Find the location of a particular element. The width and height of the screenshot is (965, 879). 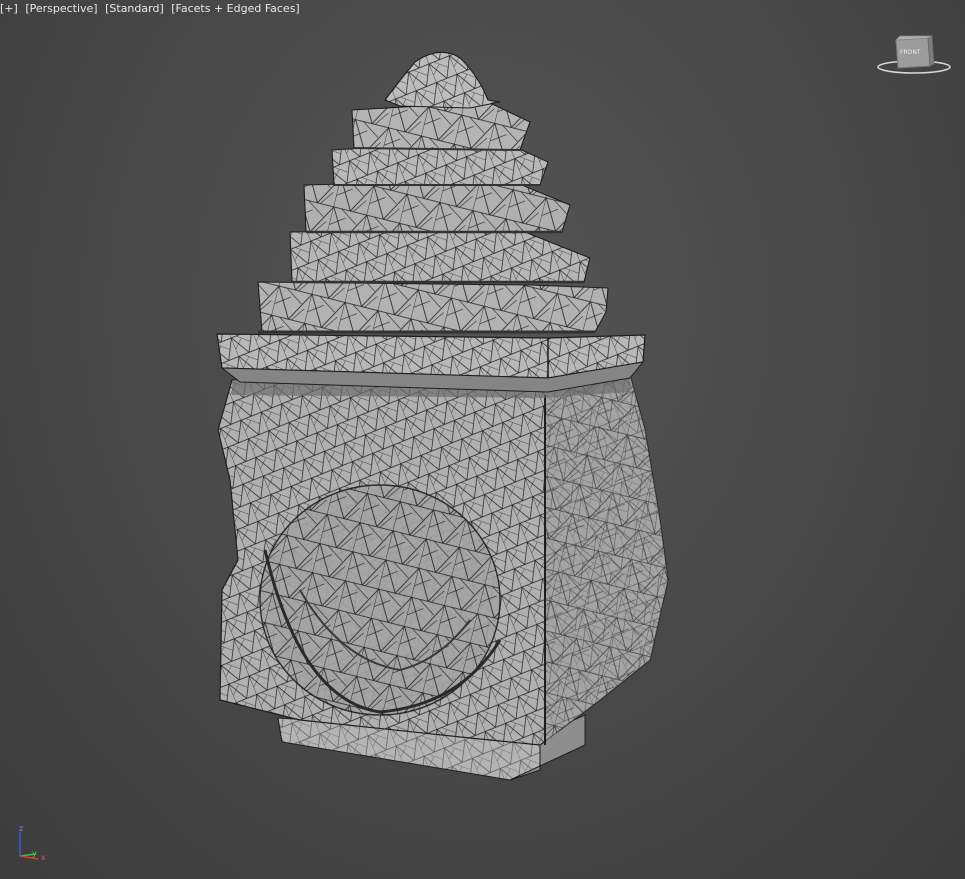

mesh-tiers is located at coordinates (433, 192).